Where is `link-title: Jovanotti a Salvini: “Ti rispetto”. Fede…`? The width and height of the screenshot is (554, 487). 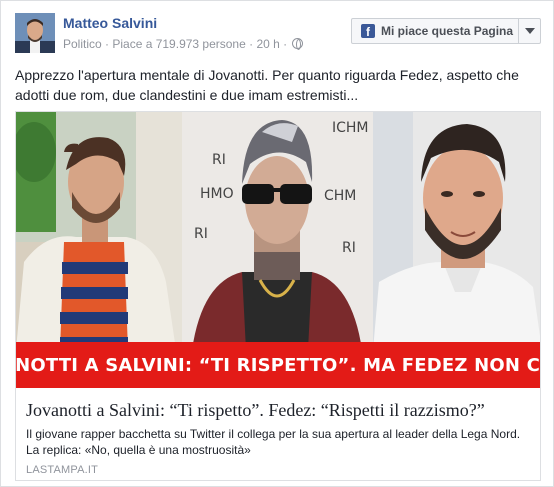
link-title: Jovanotti a Salvini: “Ti rispetto”. Fede… is located at coordinates (279, 410).